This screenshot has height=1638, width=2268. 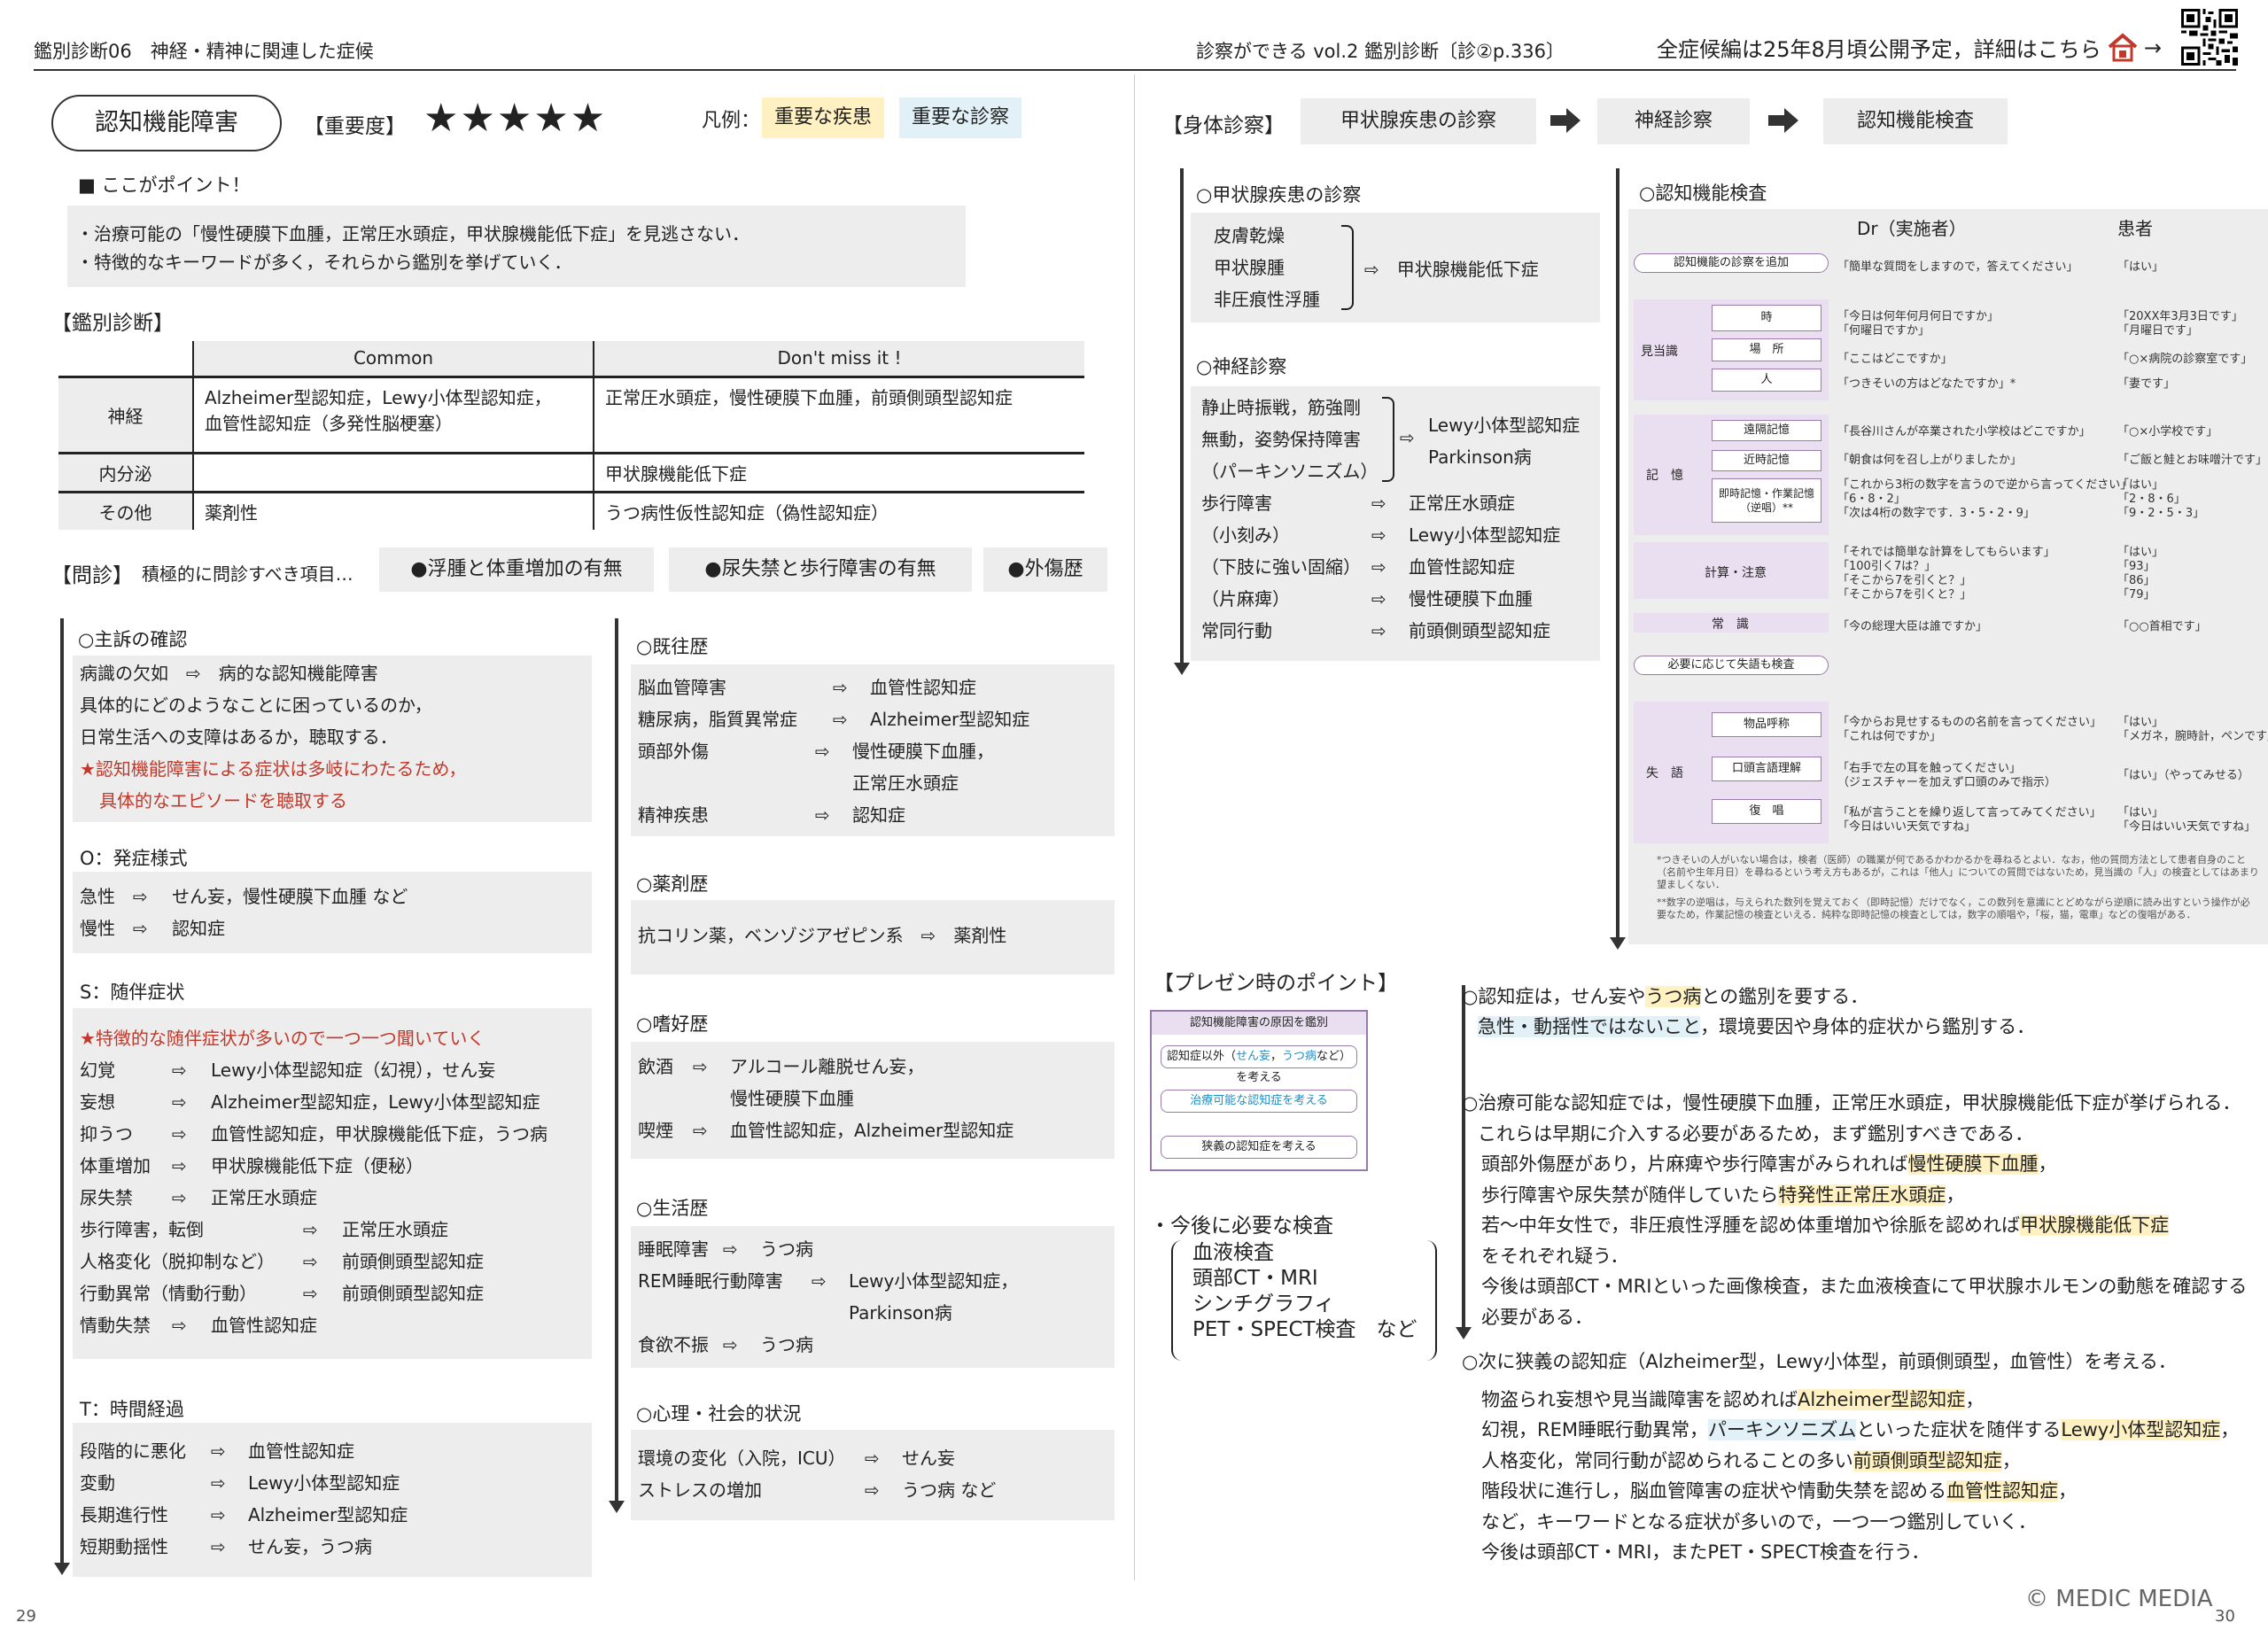 I want to click on psycho-title: ○心理・社会的状況, so click(x=719, y=1414).